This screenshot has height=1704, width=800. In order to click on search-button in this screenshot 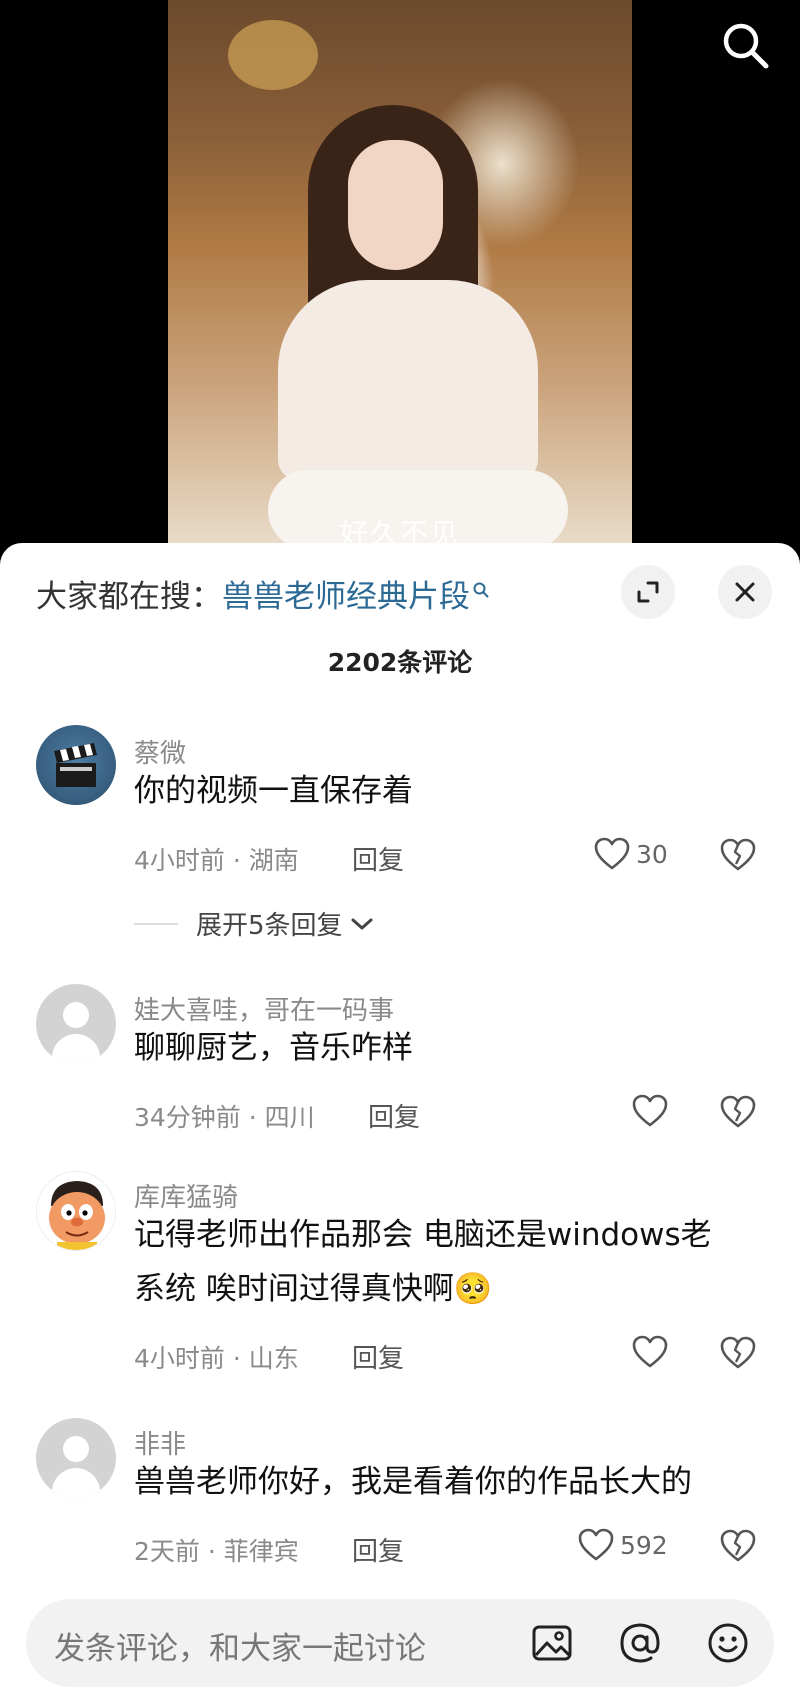, I will do `click(746, 46)`.